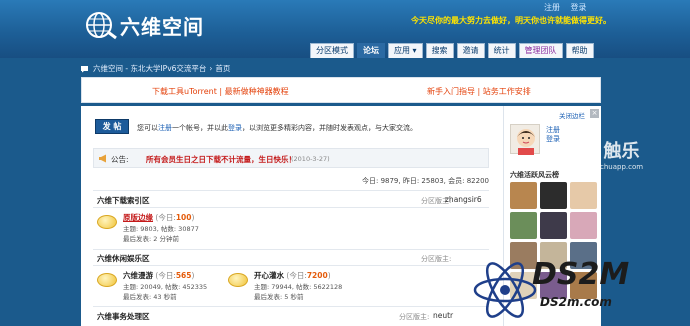 This screenshot has height=326, width=690. Describe the element at coordinates (553, 139) in the screenshot. I see `sidebar-login-link: 登录` at that location.